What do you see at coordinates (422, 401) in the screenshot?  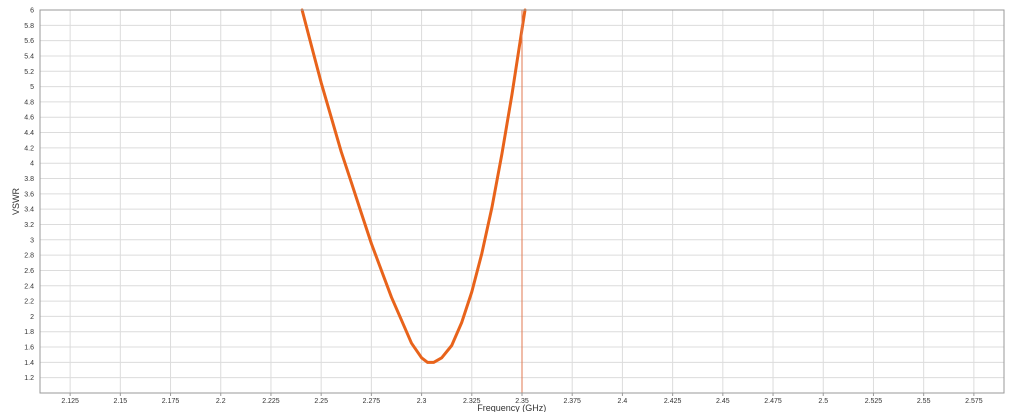 I see `x-tick-label: 2.3` at bounding box center [422, 401].